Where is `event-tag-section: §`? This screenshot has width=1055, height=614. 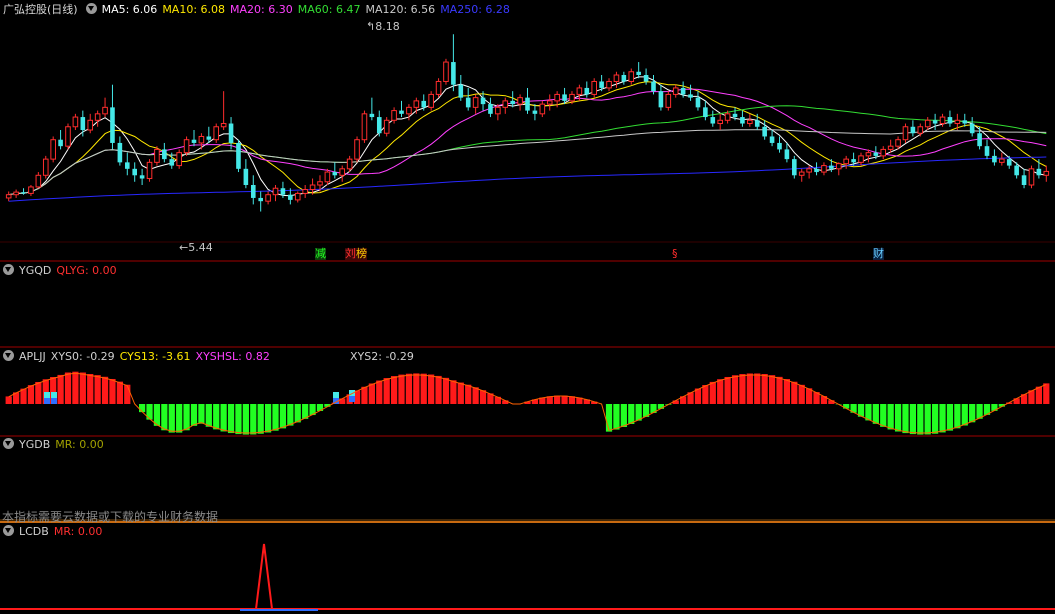
event-tag-section: § is located at coordinates (675, 254).